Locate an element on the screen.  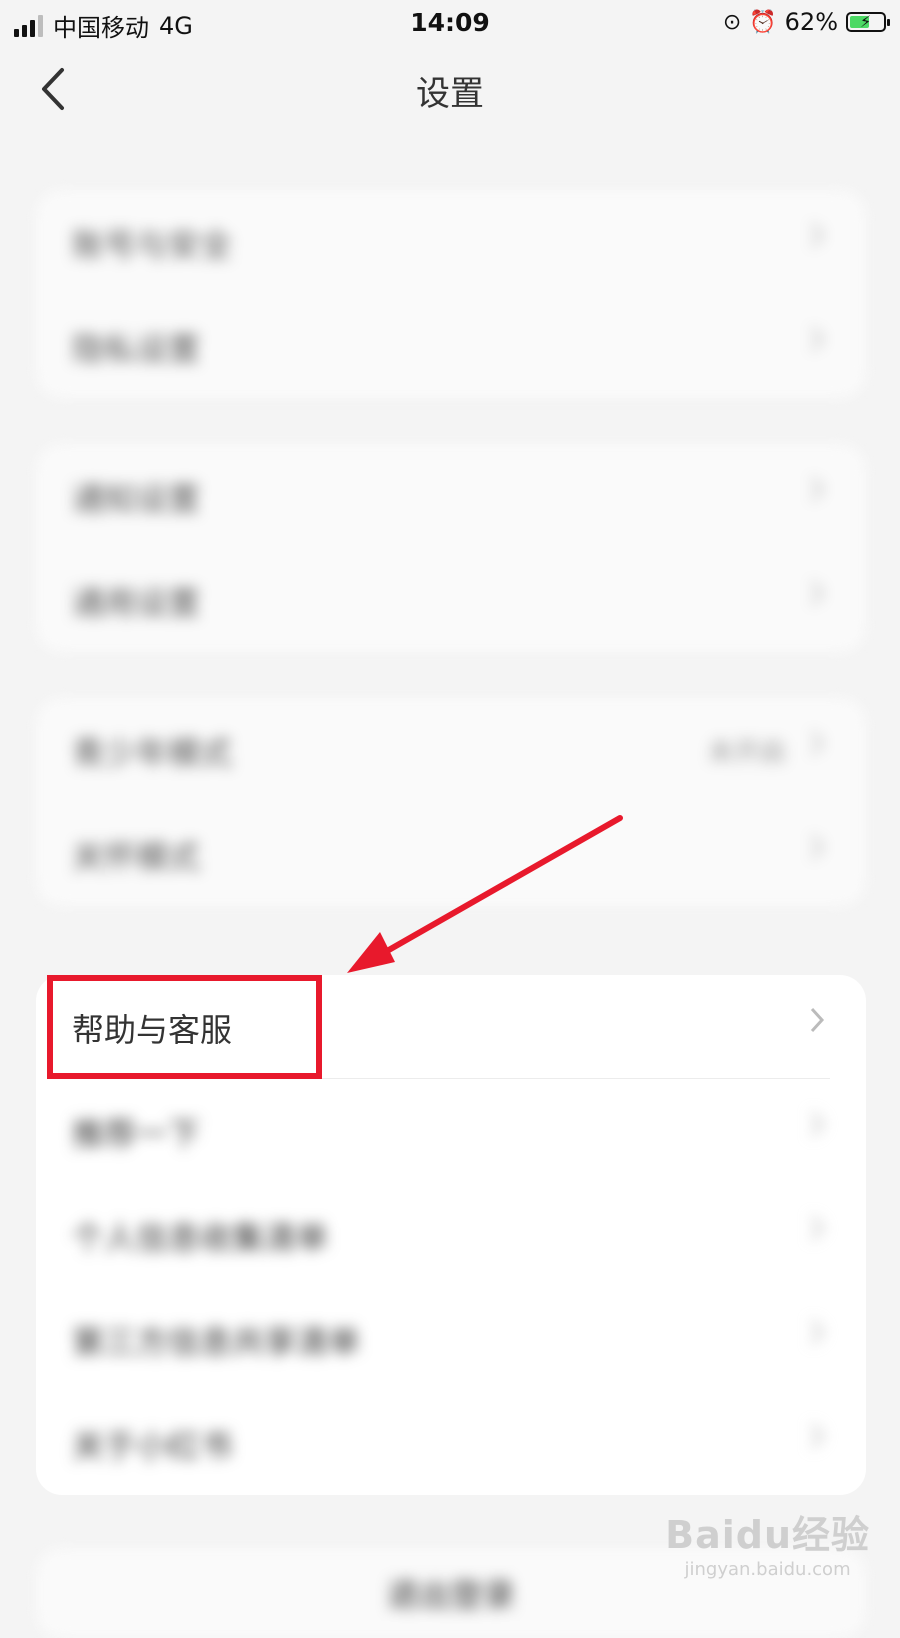
list-item-label: 推荐一下 is located at coordinates (136, 1134).